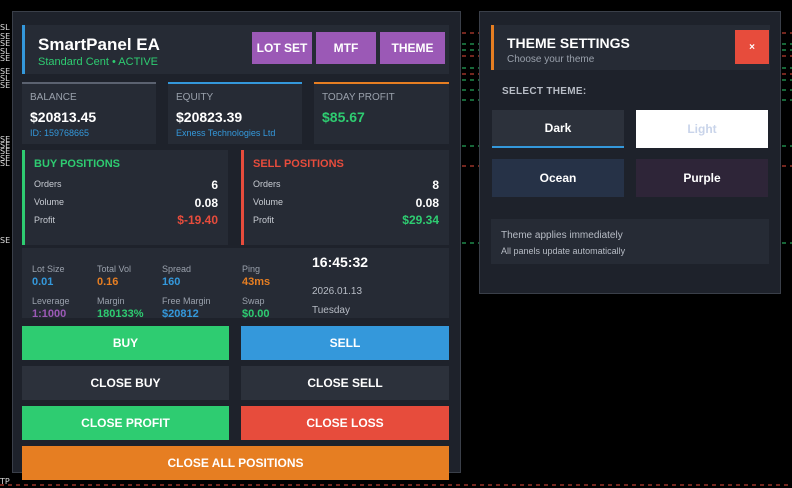 The height and width of the screenshot is (488, 792). Describe the element at coordinates (60, 133) in the screenshot. I see `account-id: ID: 159768665` at that location.